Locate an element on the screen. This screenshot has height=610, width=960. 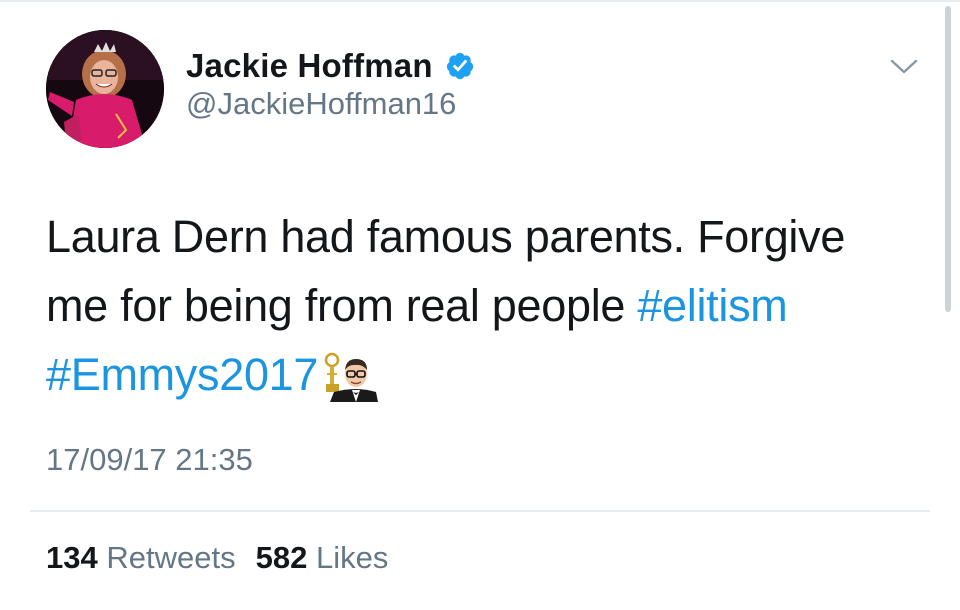
chevron-down-icon is located at coordinates (904, 69).